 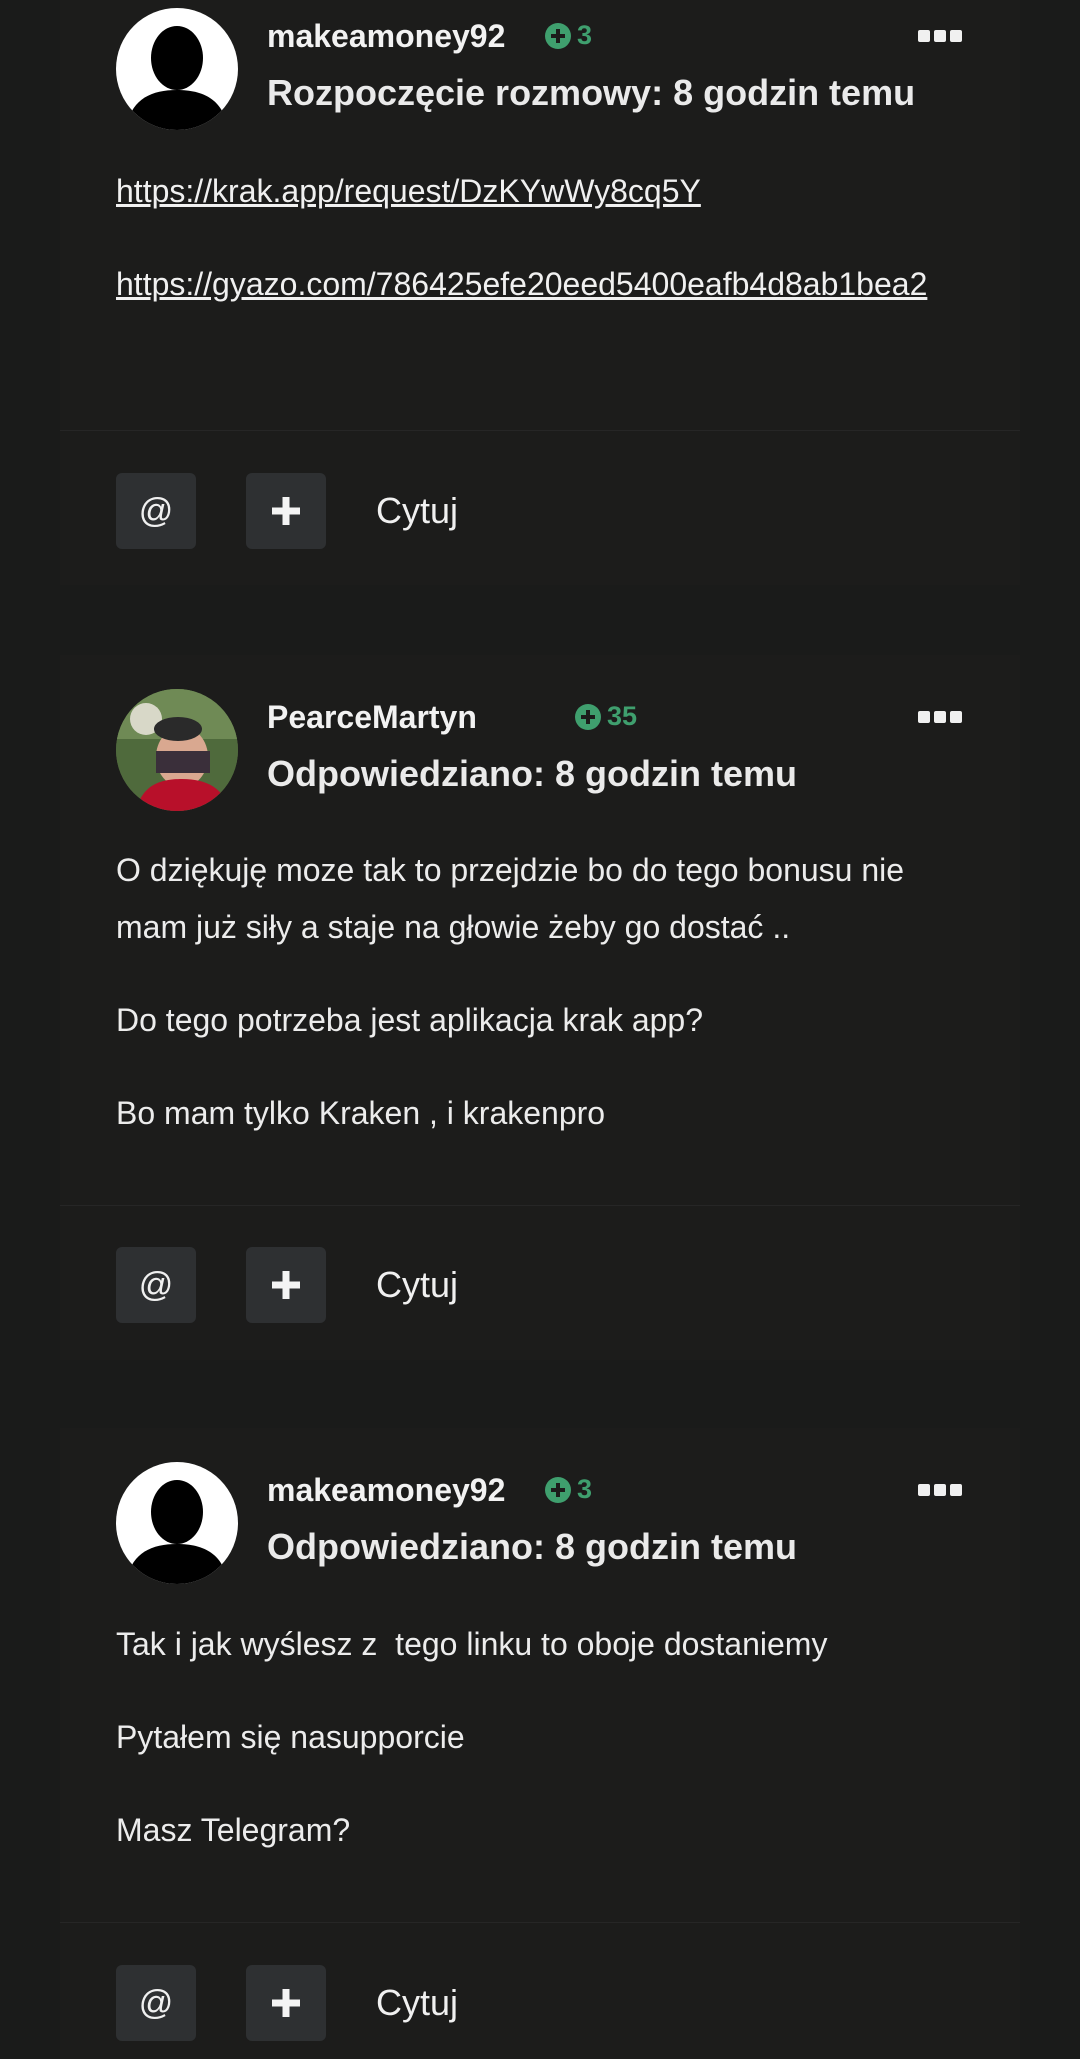 I want to click on reputation-count: 35, so click(x=622, y=716).